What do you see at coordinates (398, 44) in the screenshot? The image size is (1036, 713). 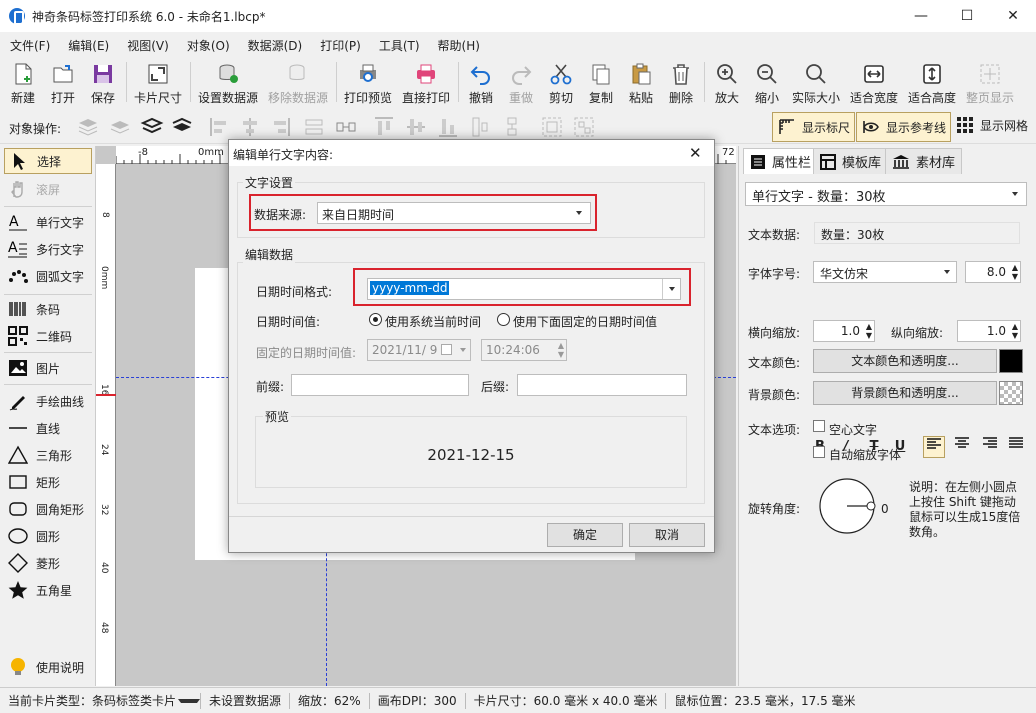 I see `menu-tools: 工具(T)` at bounding box center [398, 44].